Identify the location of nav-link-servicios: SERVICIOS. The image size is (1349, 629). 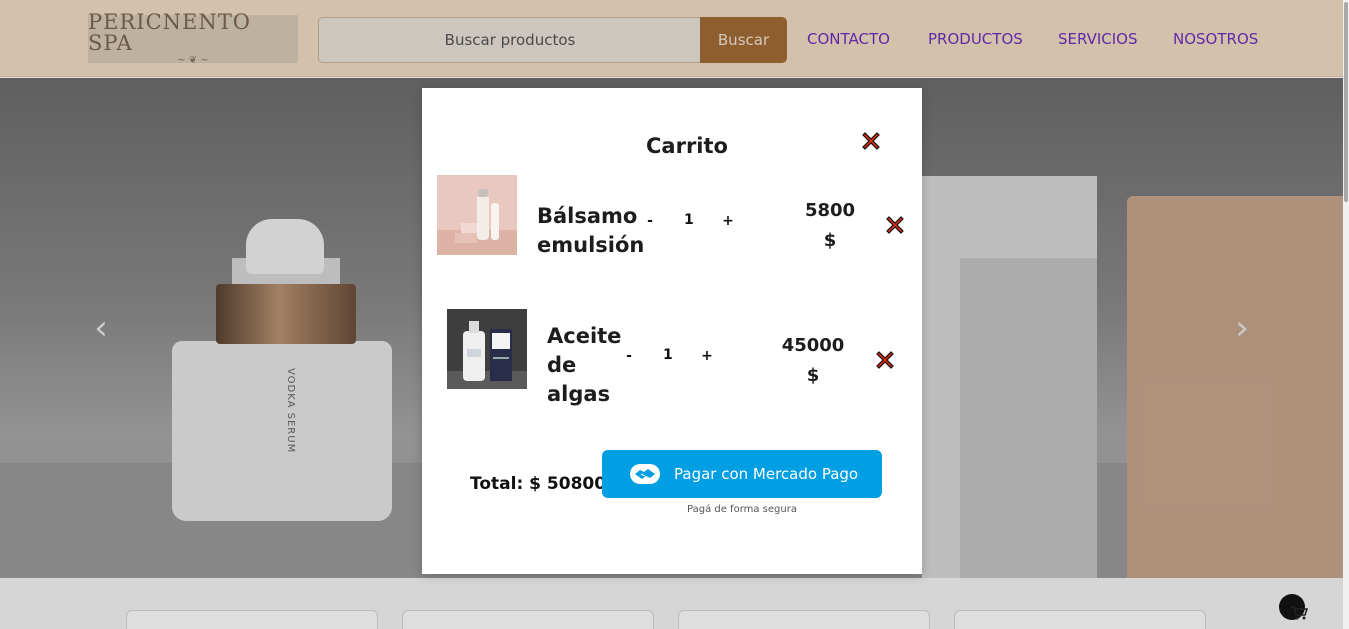
(1098, 39).